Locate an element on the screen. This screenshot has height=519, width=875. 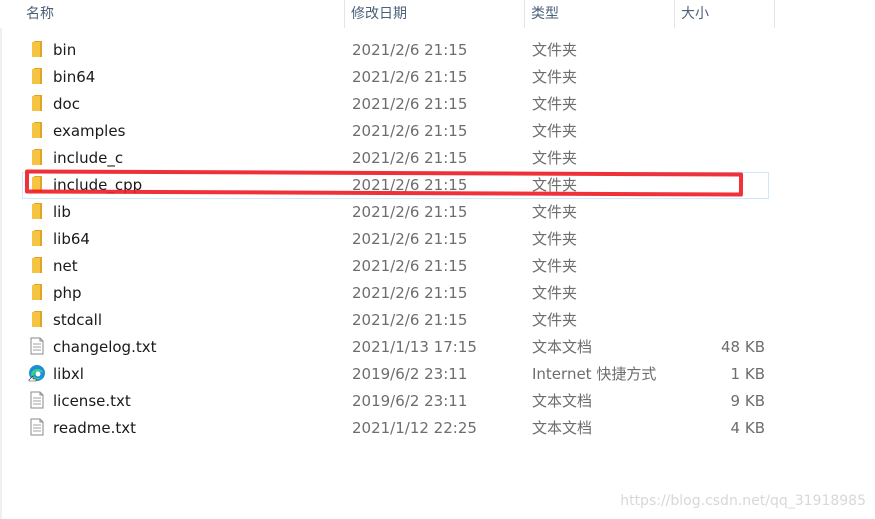
file-name: bin is located at coordinates (65, 50).